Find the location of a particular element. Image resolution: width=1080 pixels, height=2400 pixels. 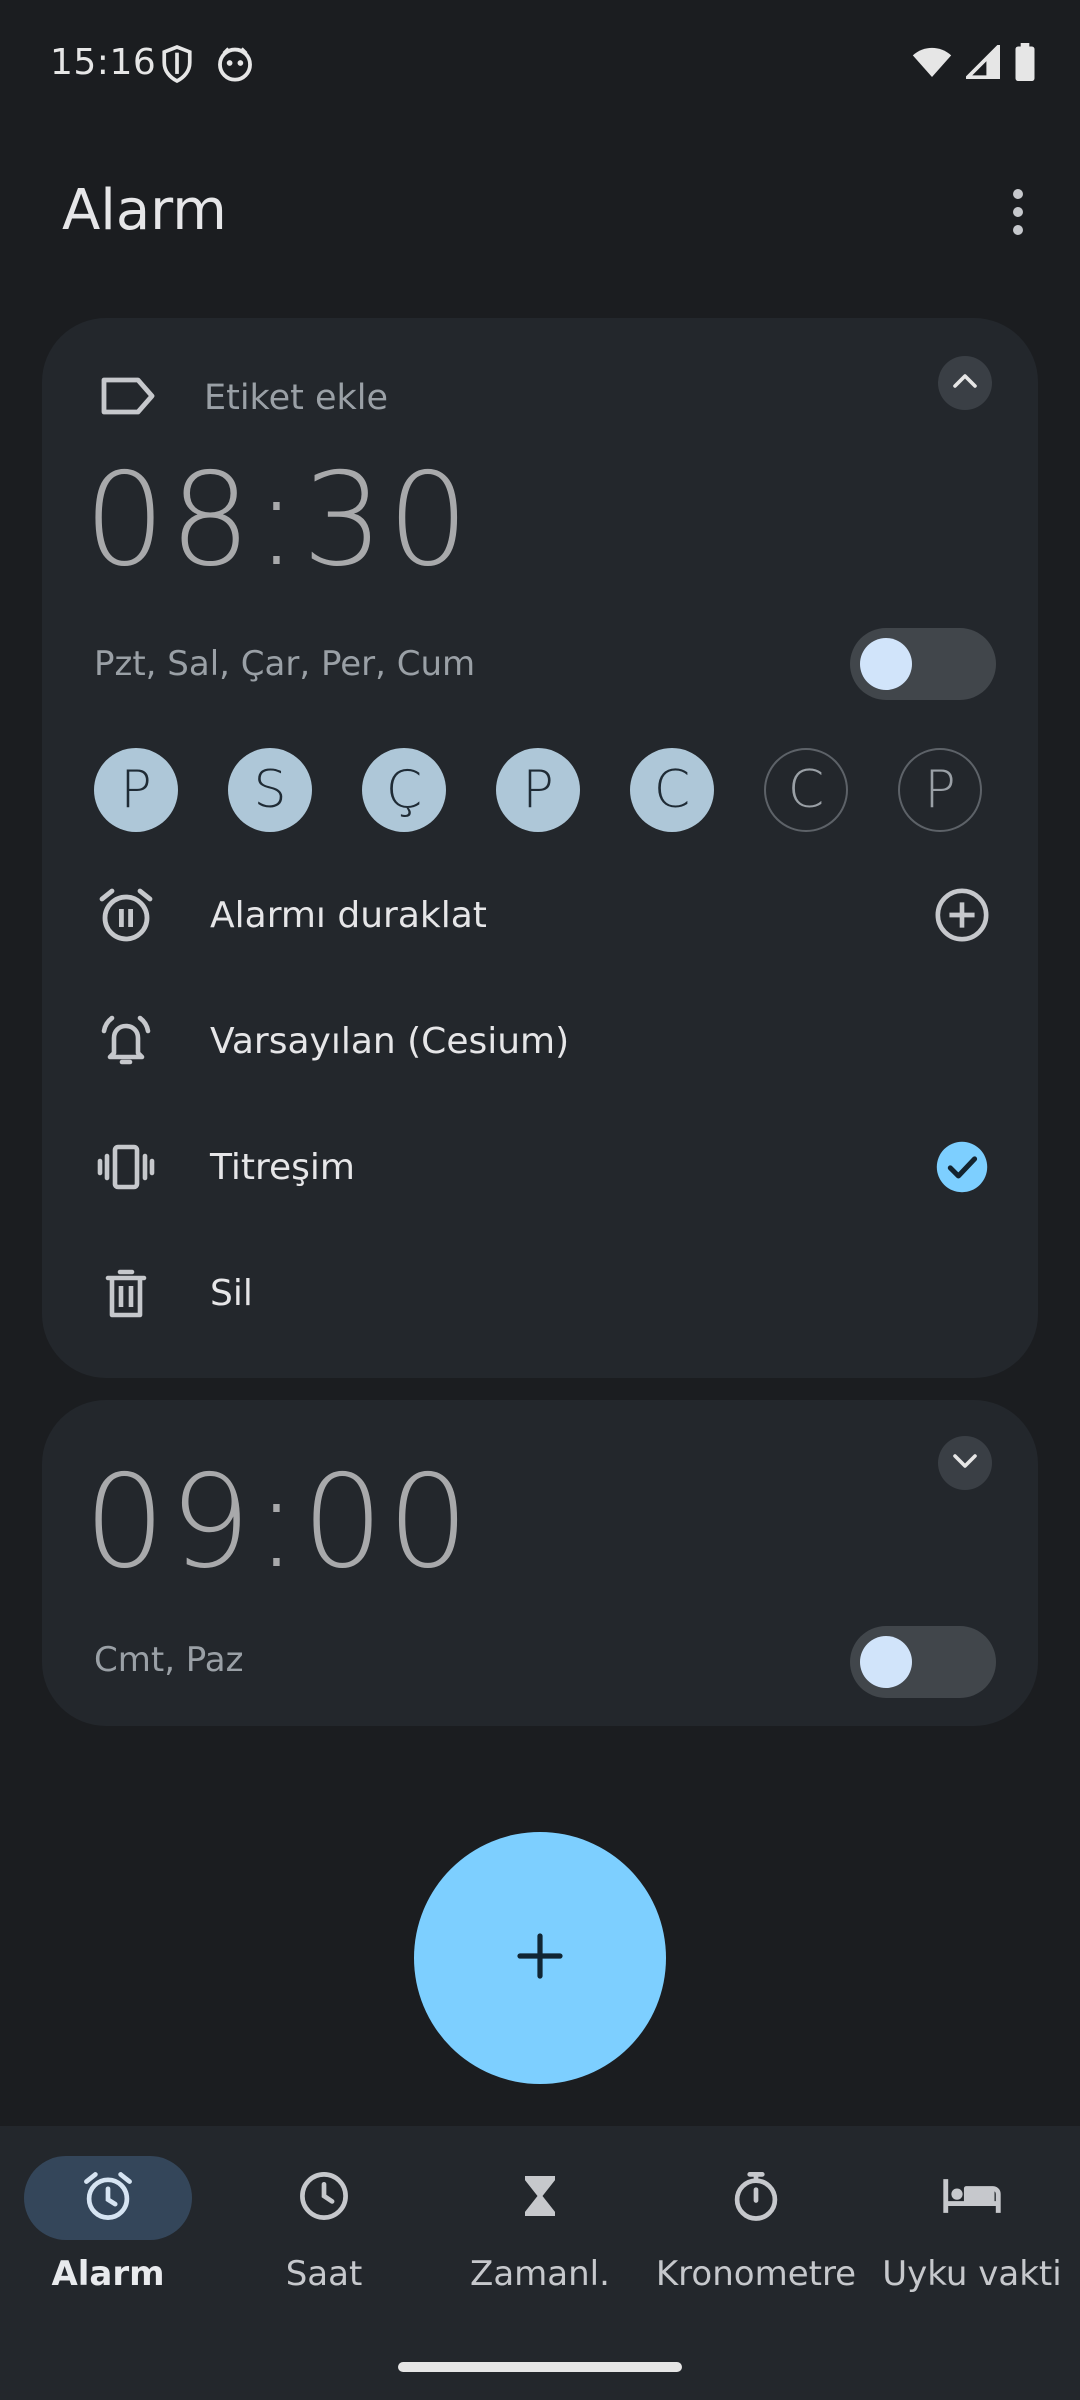

nav-label: Kronometre is located at coordinates (756, 2274).